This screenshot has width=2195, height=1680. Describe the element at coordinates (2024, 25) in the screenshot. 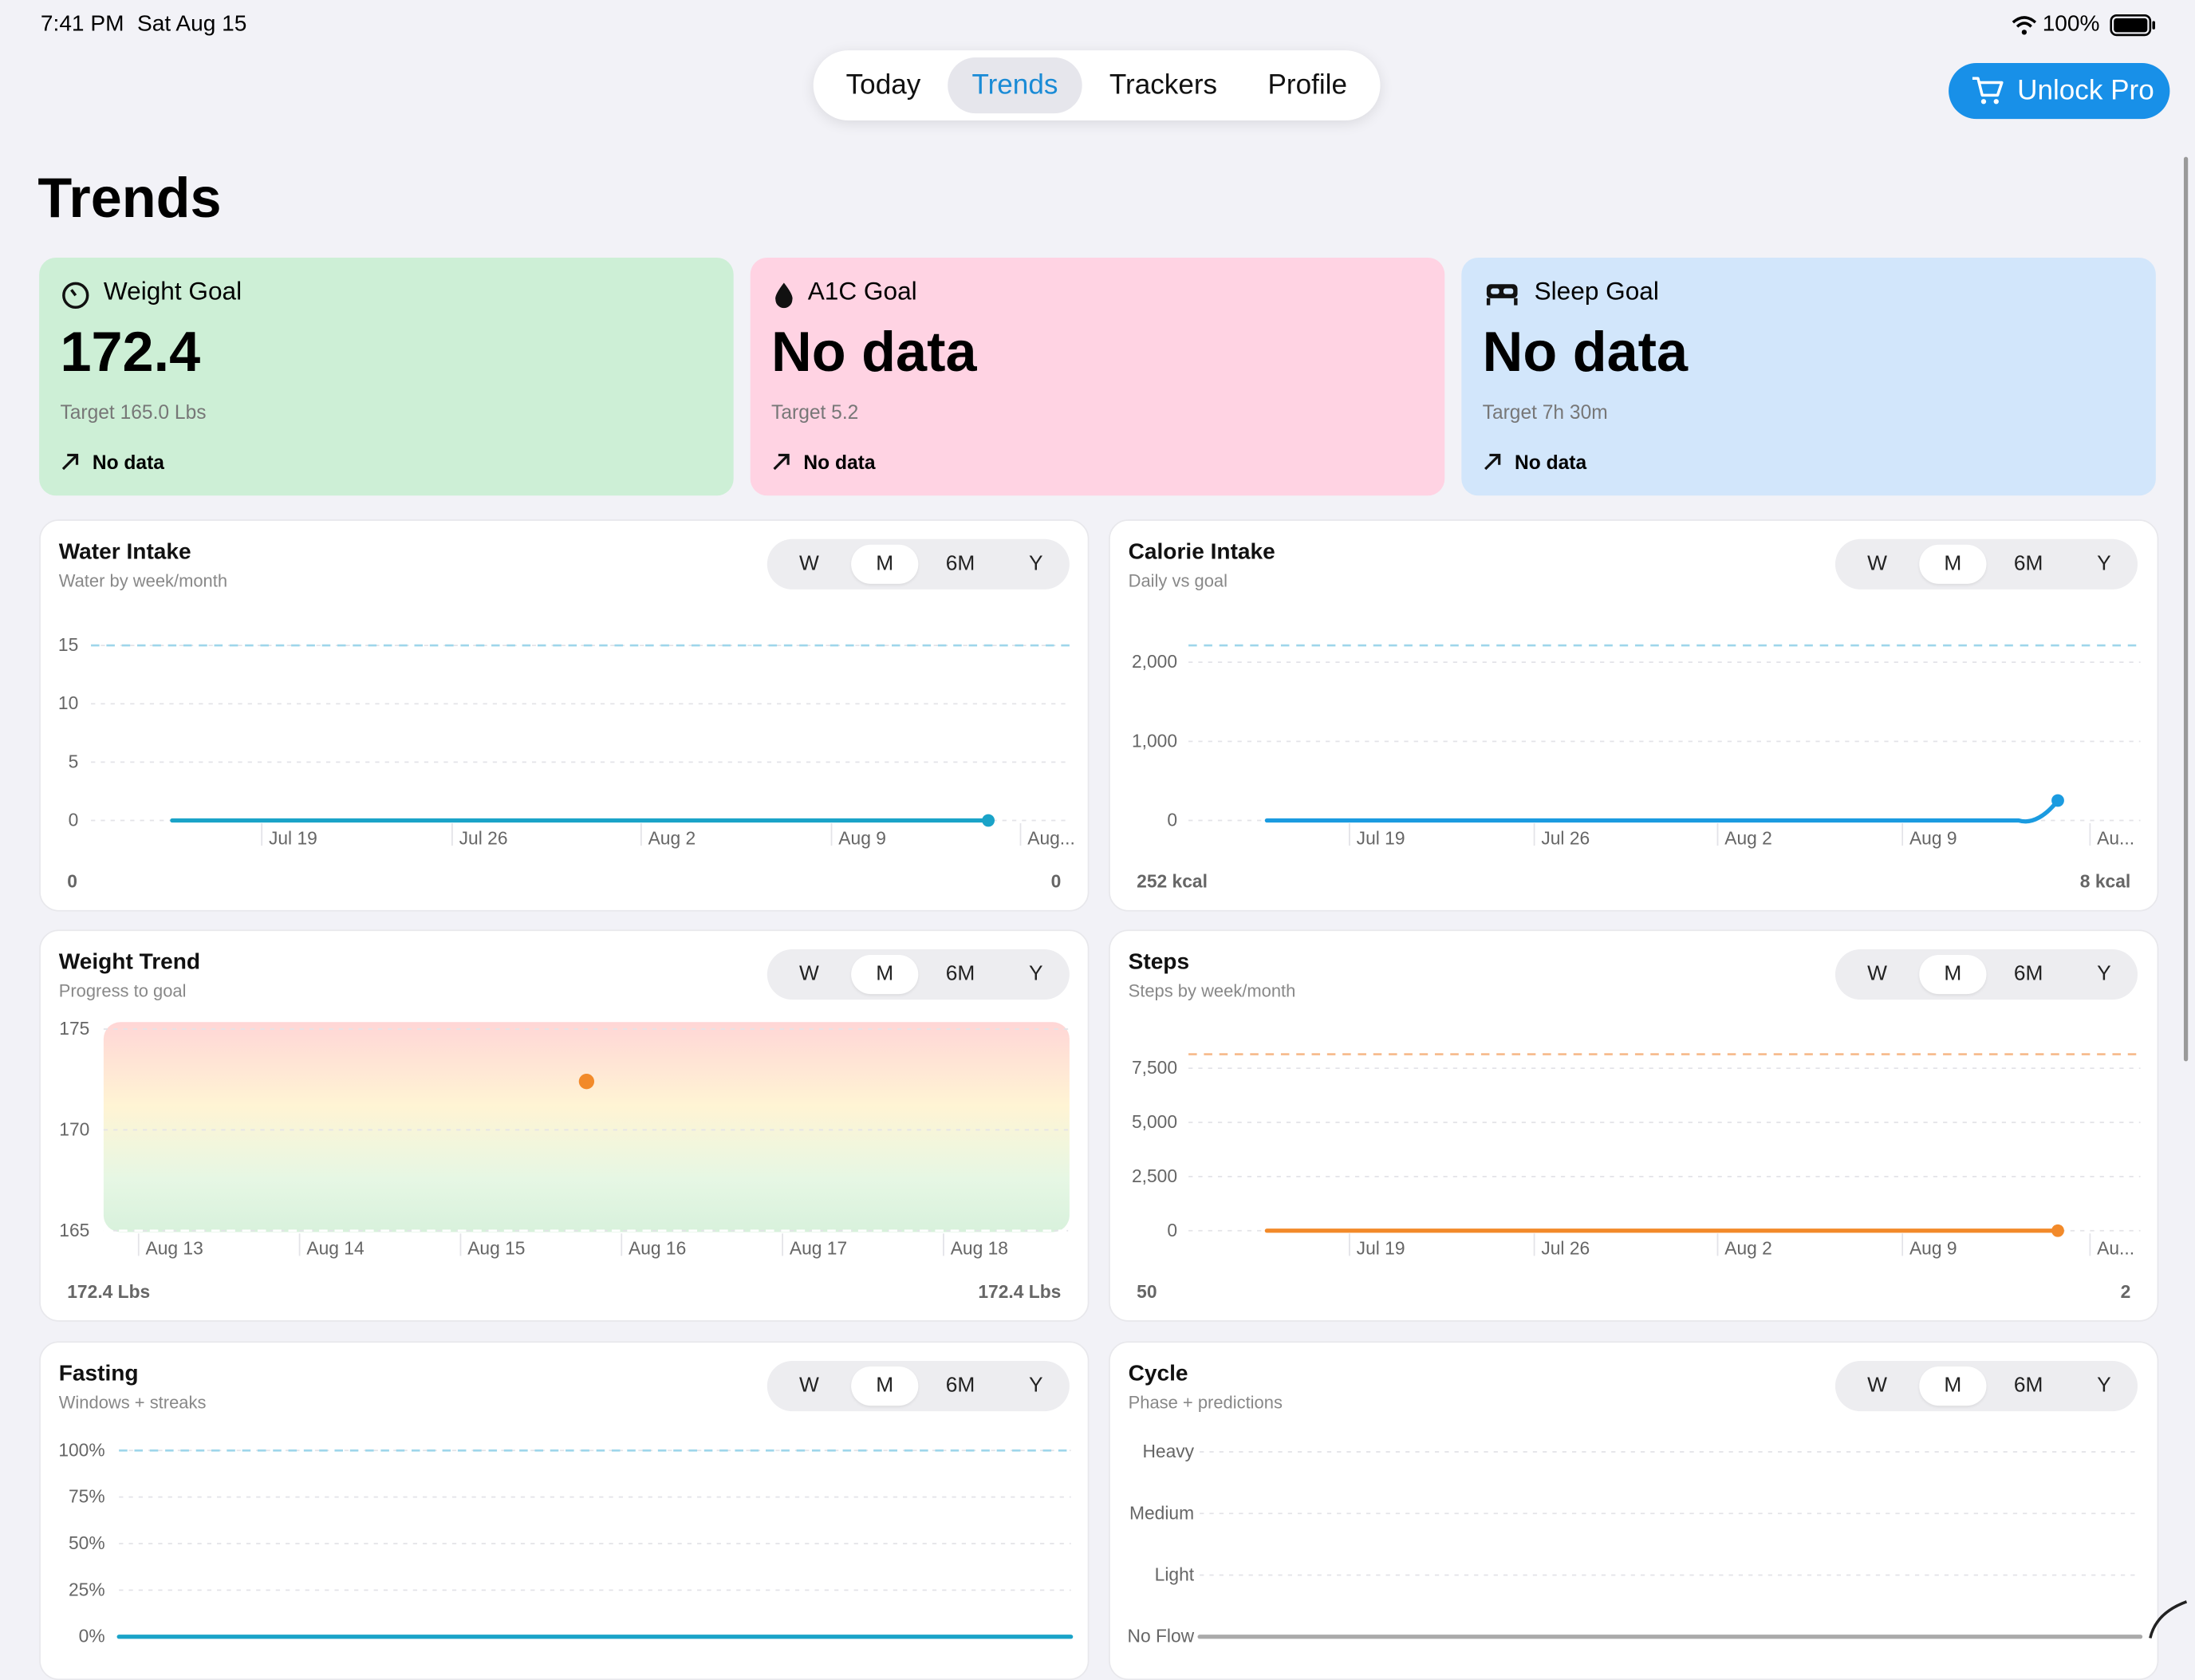

I see `wifi-icon` at that location.